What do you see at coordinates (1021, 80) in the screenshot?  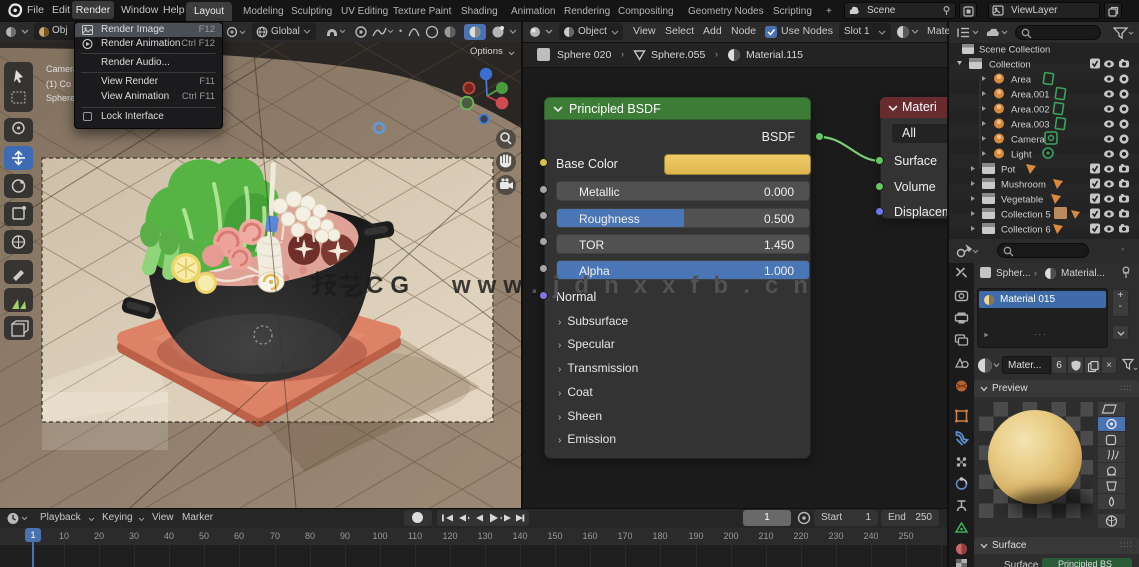 I see `svg-text: Area` at bounding box center [1021, 80].